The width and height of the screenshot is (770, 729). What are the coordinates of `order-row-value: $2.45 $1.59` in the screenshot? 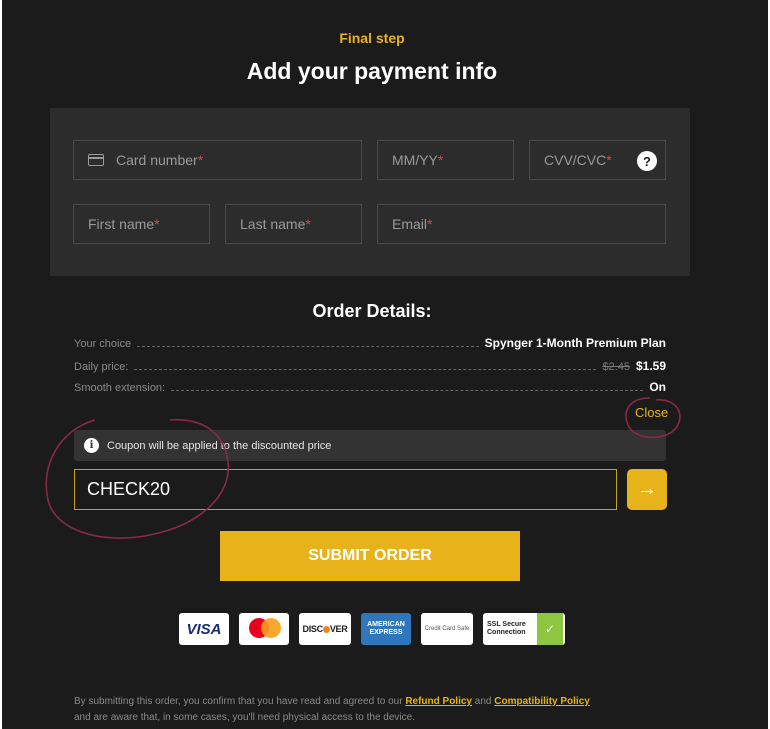 It's located at (634, 366).